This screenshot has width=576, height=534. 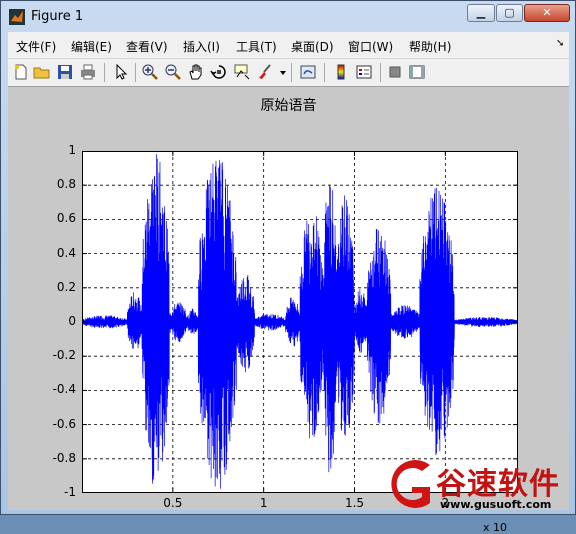 What do you see at coordinates (66, 184) in the screenshot?
I see `y-tick-label: 0.8` at bounding box center [66, 184].